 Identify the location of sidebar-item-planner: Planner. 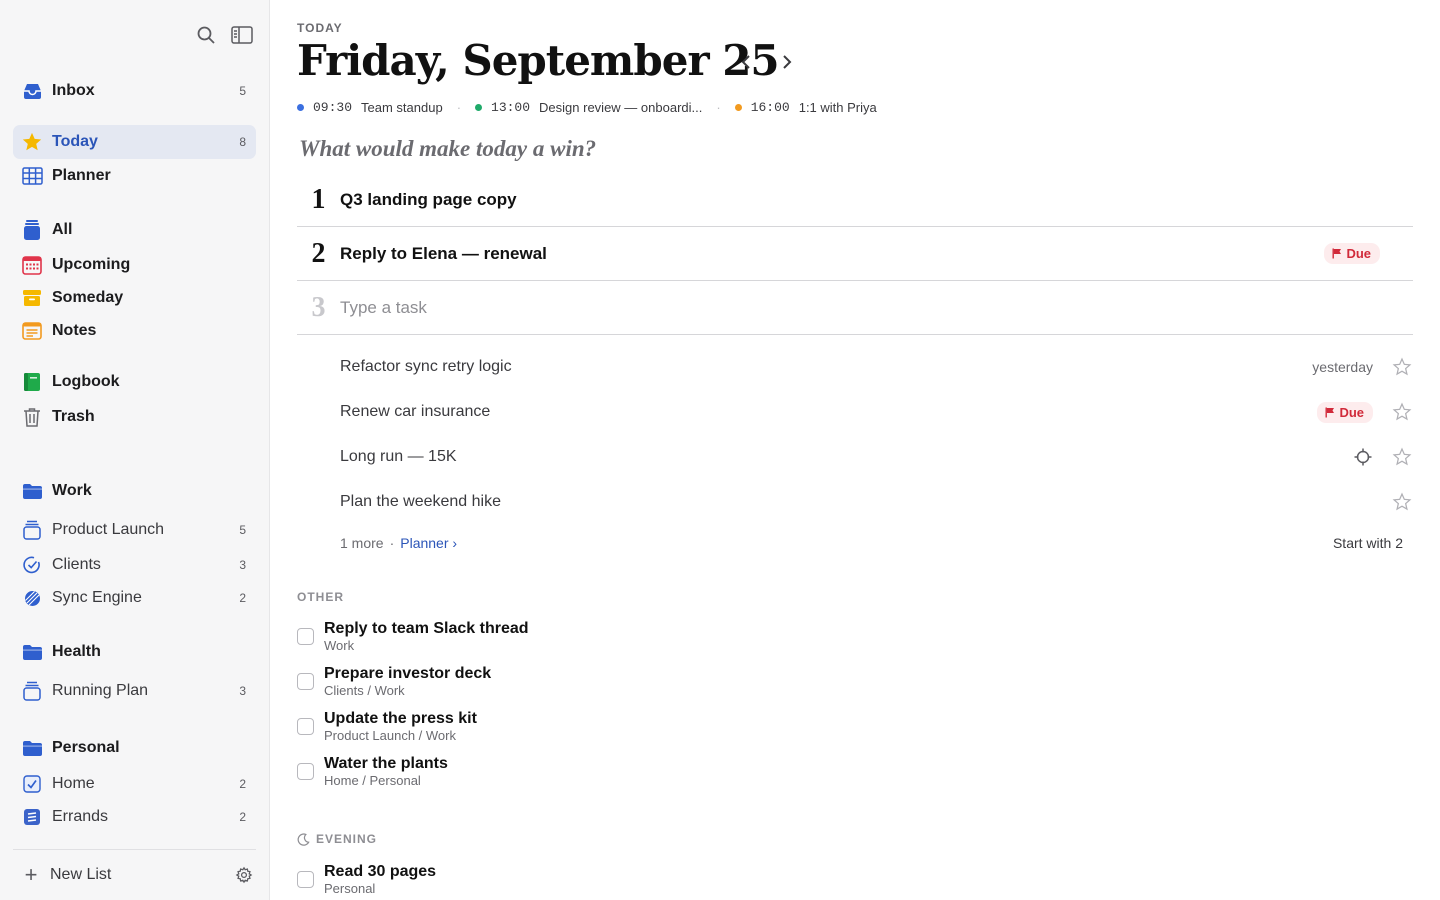
(134, 176).